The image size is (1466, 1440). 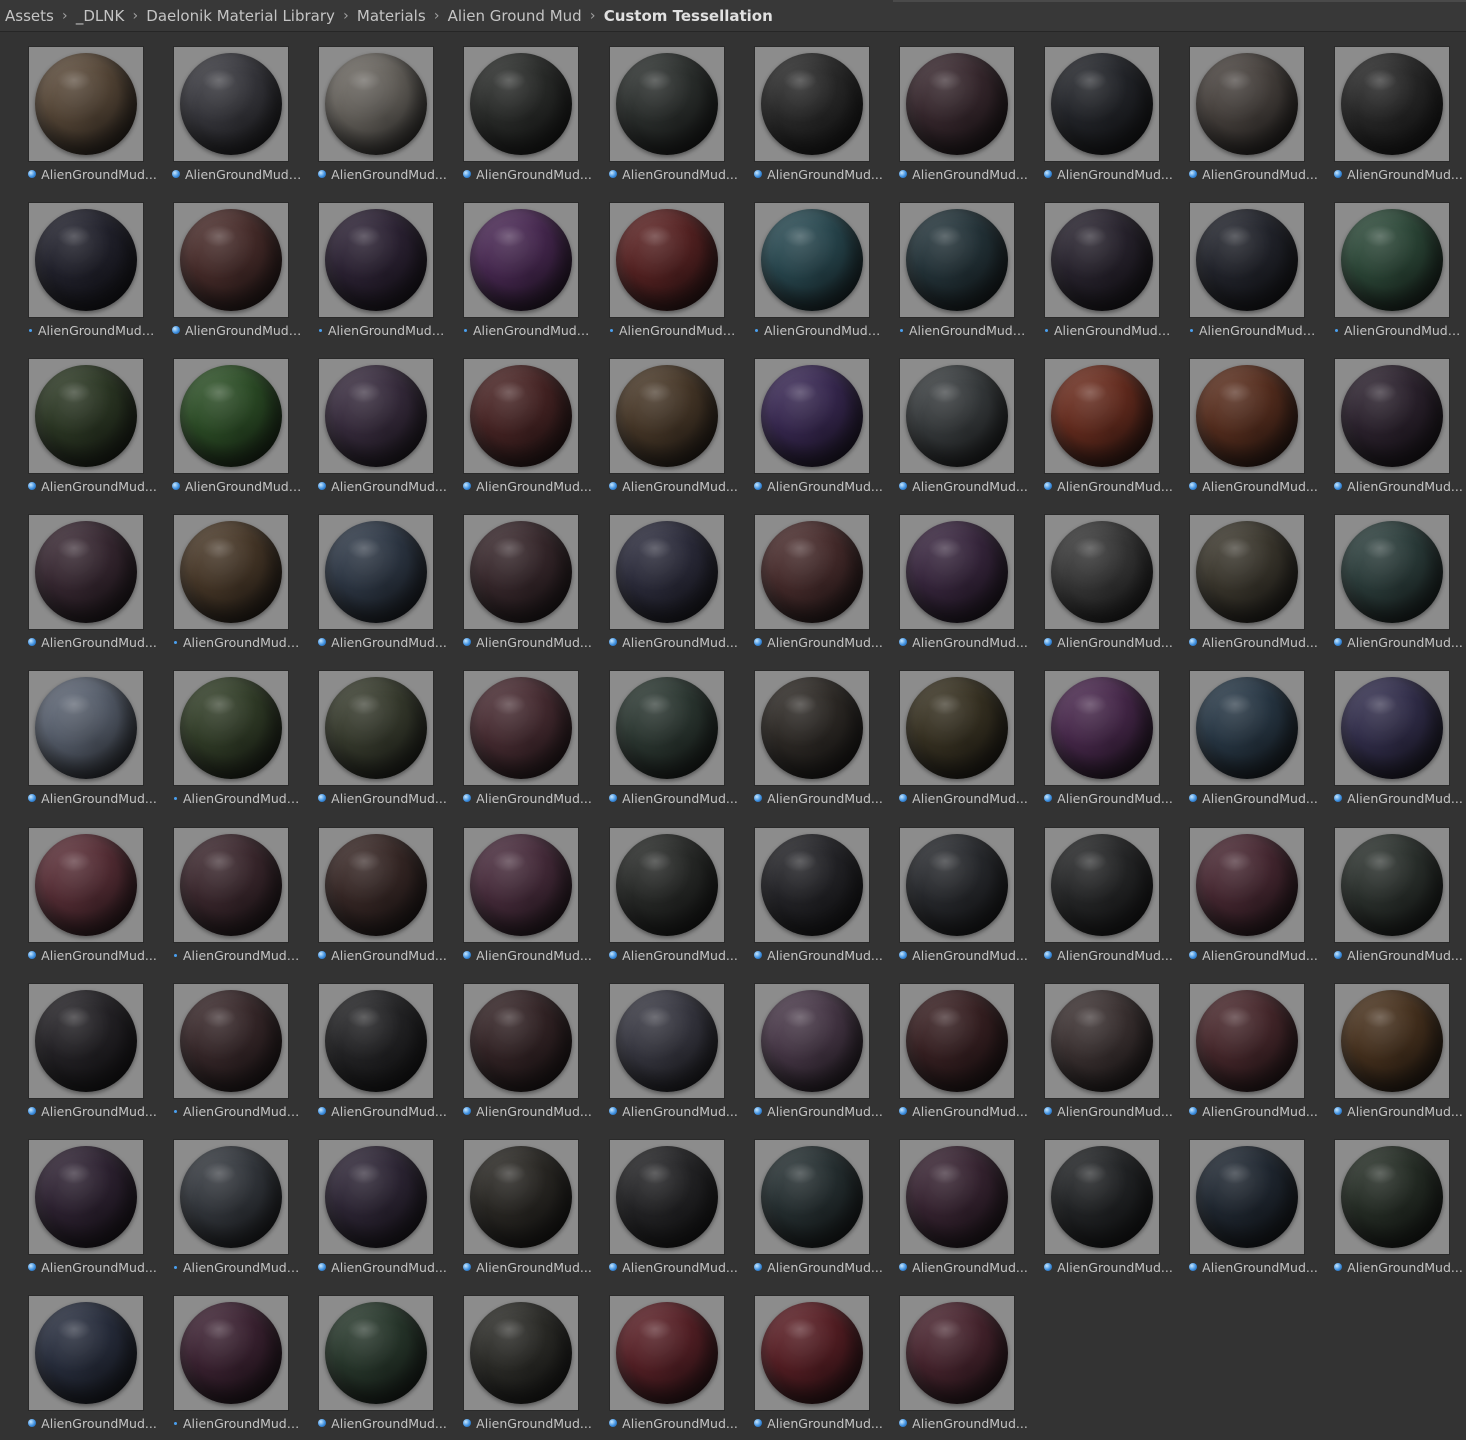 I want to click on asset-label: AlienGroundMud17, so click(x=1108, y=330).